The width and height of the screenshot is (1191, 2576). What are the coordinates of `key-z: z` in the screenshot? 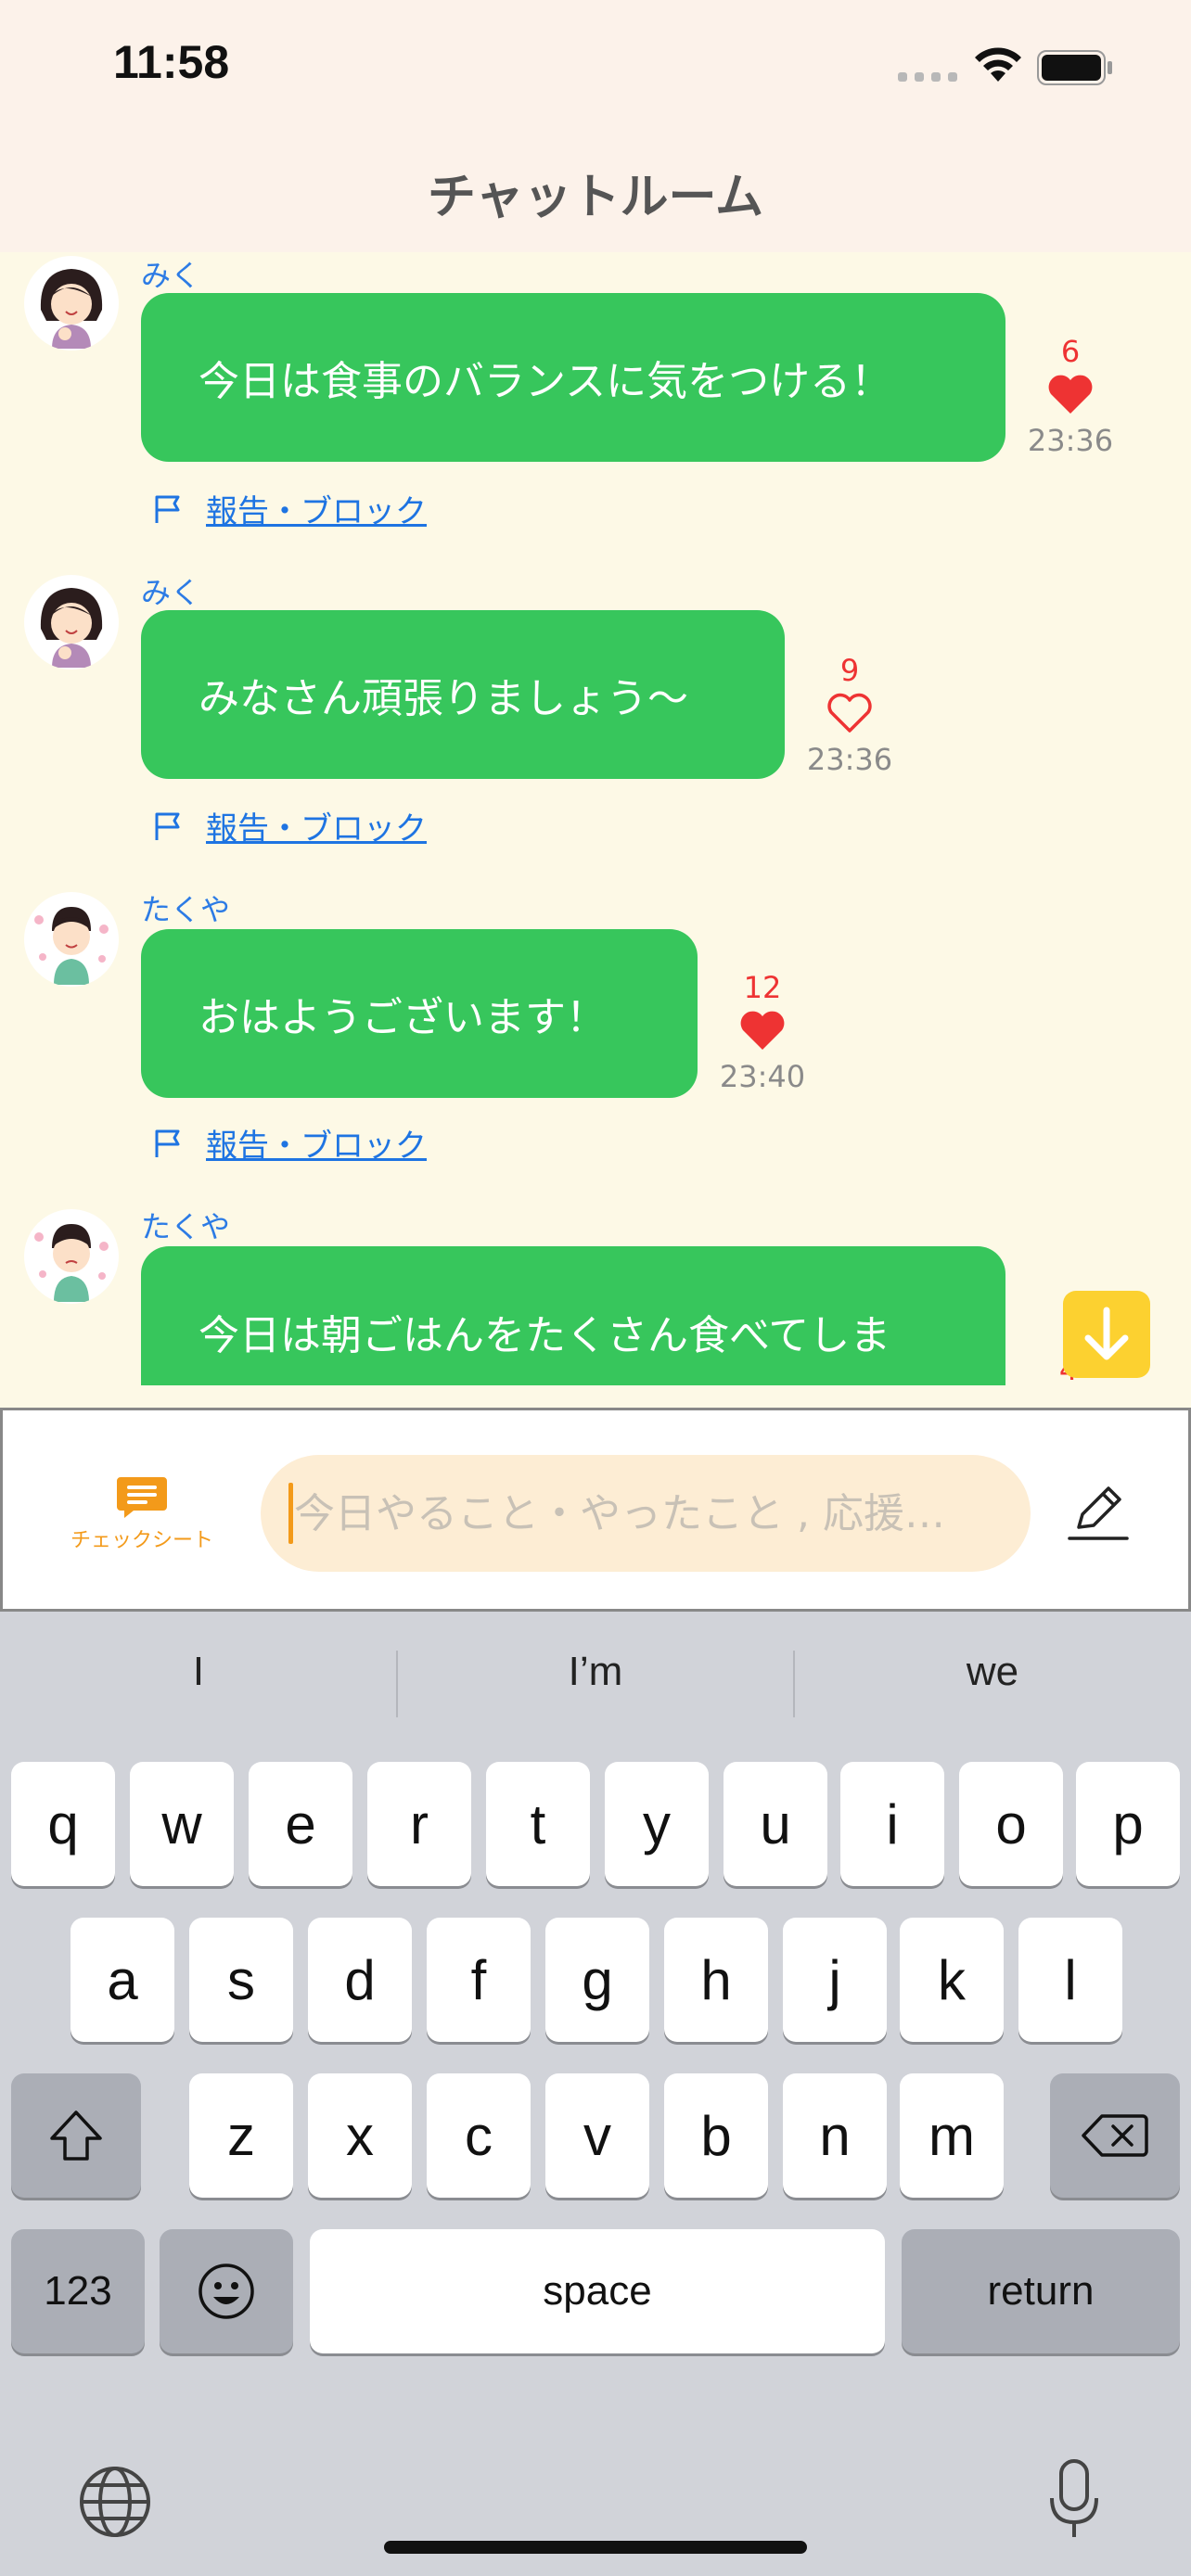 It's located at (241, 2136).